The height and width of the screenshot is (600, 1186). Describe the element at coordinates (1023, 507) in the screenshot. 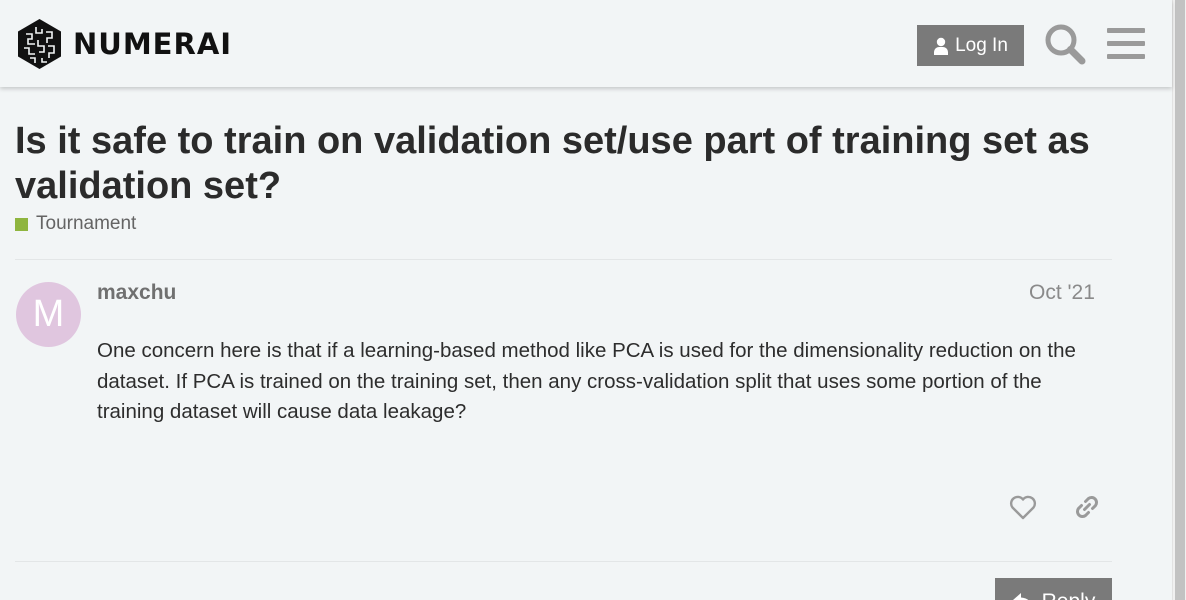

I see `heart-icon` at that location.